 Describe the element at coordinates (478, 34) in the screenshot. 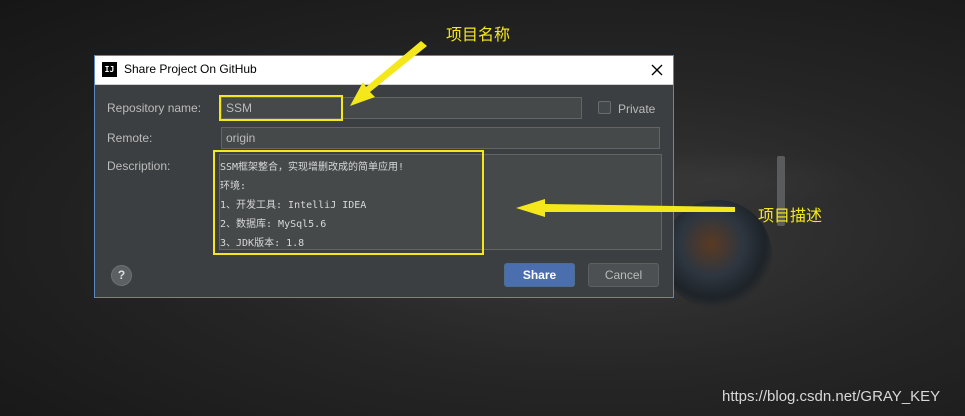

I see `project-name-annotation: 项目名称` at that location.